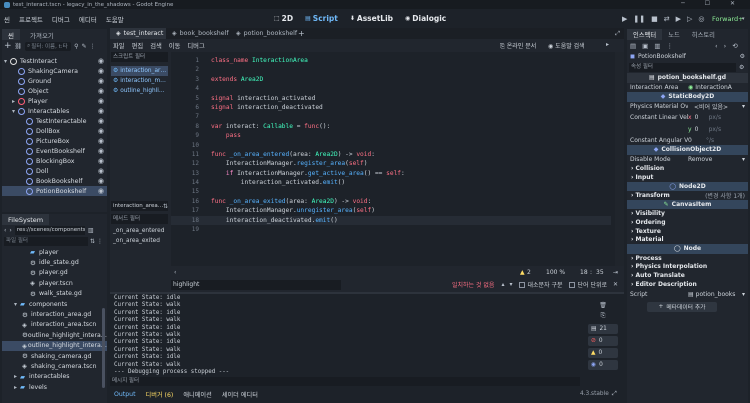 The image size is (750, 403). What do you see at coordinates (54, 283) in the screenshot?
I see `file-item: ◈ player.tscn` at bounding box center [54, 283].